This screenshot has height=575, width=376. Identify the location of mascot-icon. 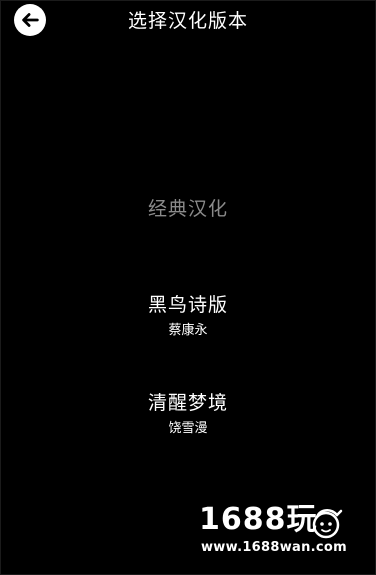
(327, 524).